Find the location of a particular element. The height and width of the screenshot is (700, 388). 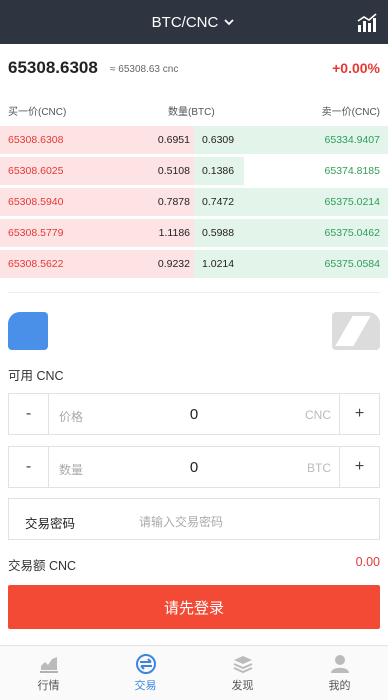

pair-title: BTC/CNC is located at coordinates (185, 22).